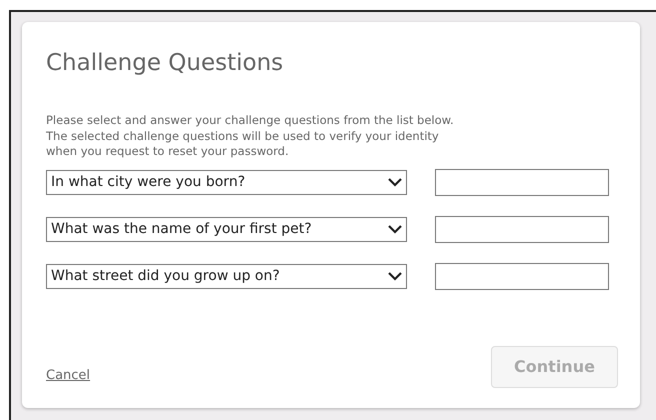 The height and width of the screenshot is (420, 656). What do you see at coordinates (165, 63) in the screenshot?
I see `dialog-title: Challenge Questions` at bounding box center [165, 63].